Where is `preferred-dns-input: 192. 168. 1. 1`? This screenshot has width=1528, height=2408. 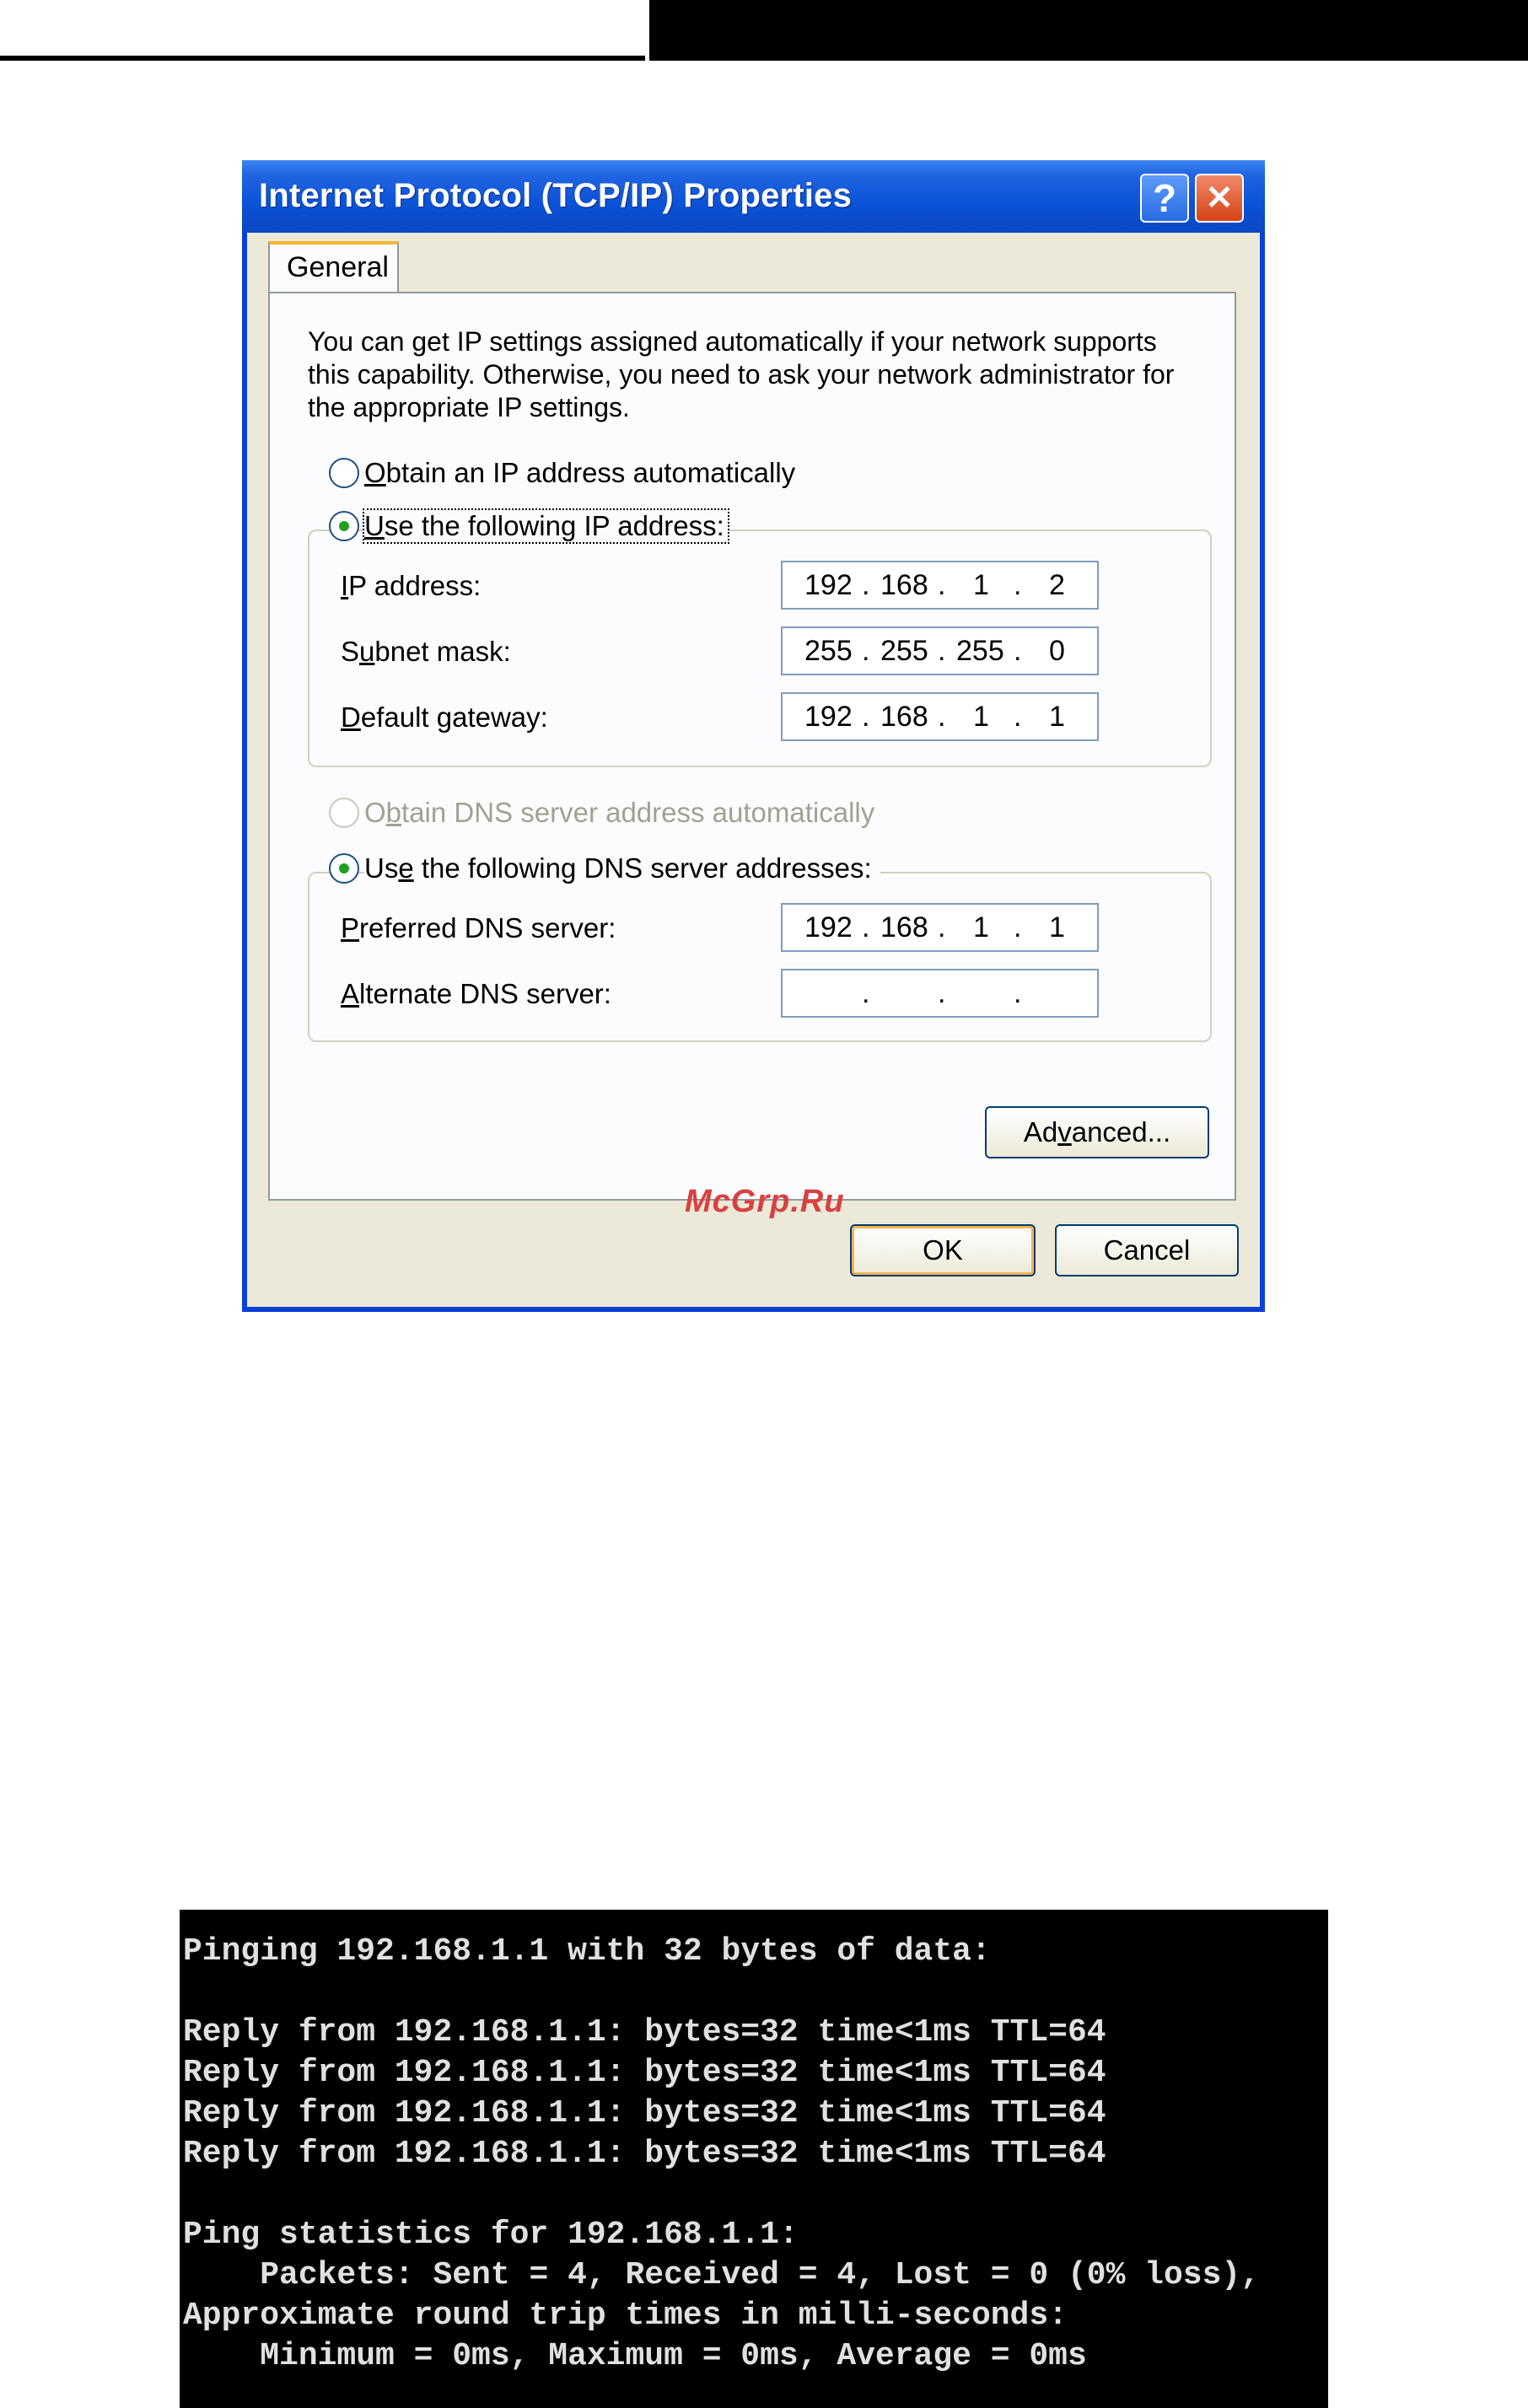
preferred-dns-input: 192. 168. 1. 1 is located at coordinates (940, 928).